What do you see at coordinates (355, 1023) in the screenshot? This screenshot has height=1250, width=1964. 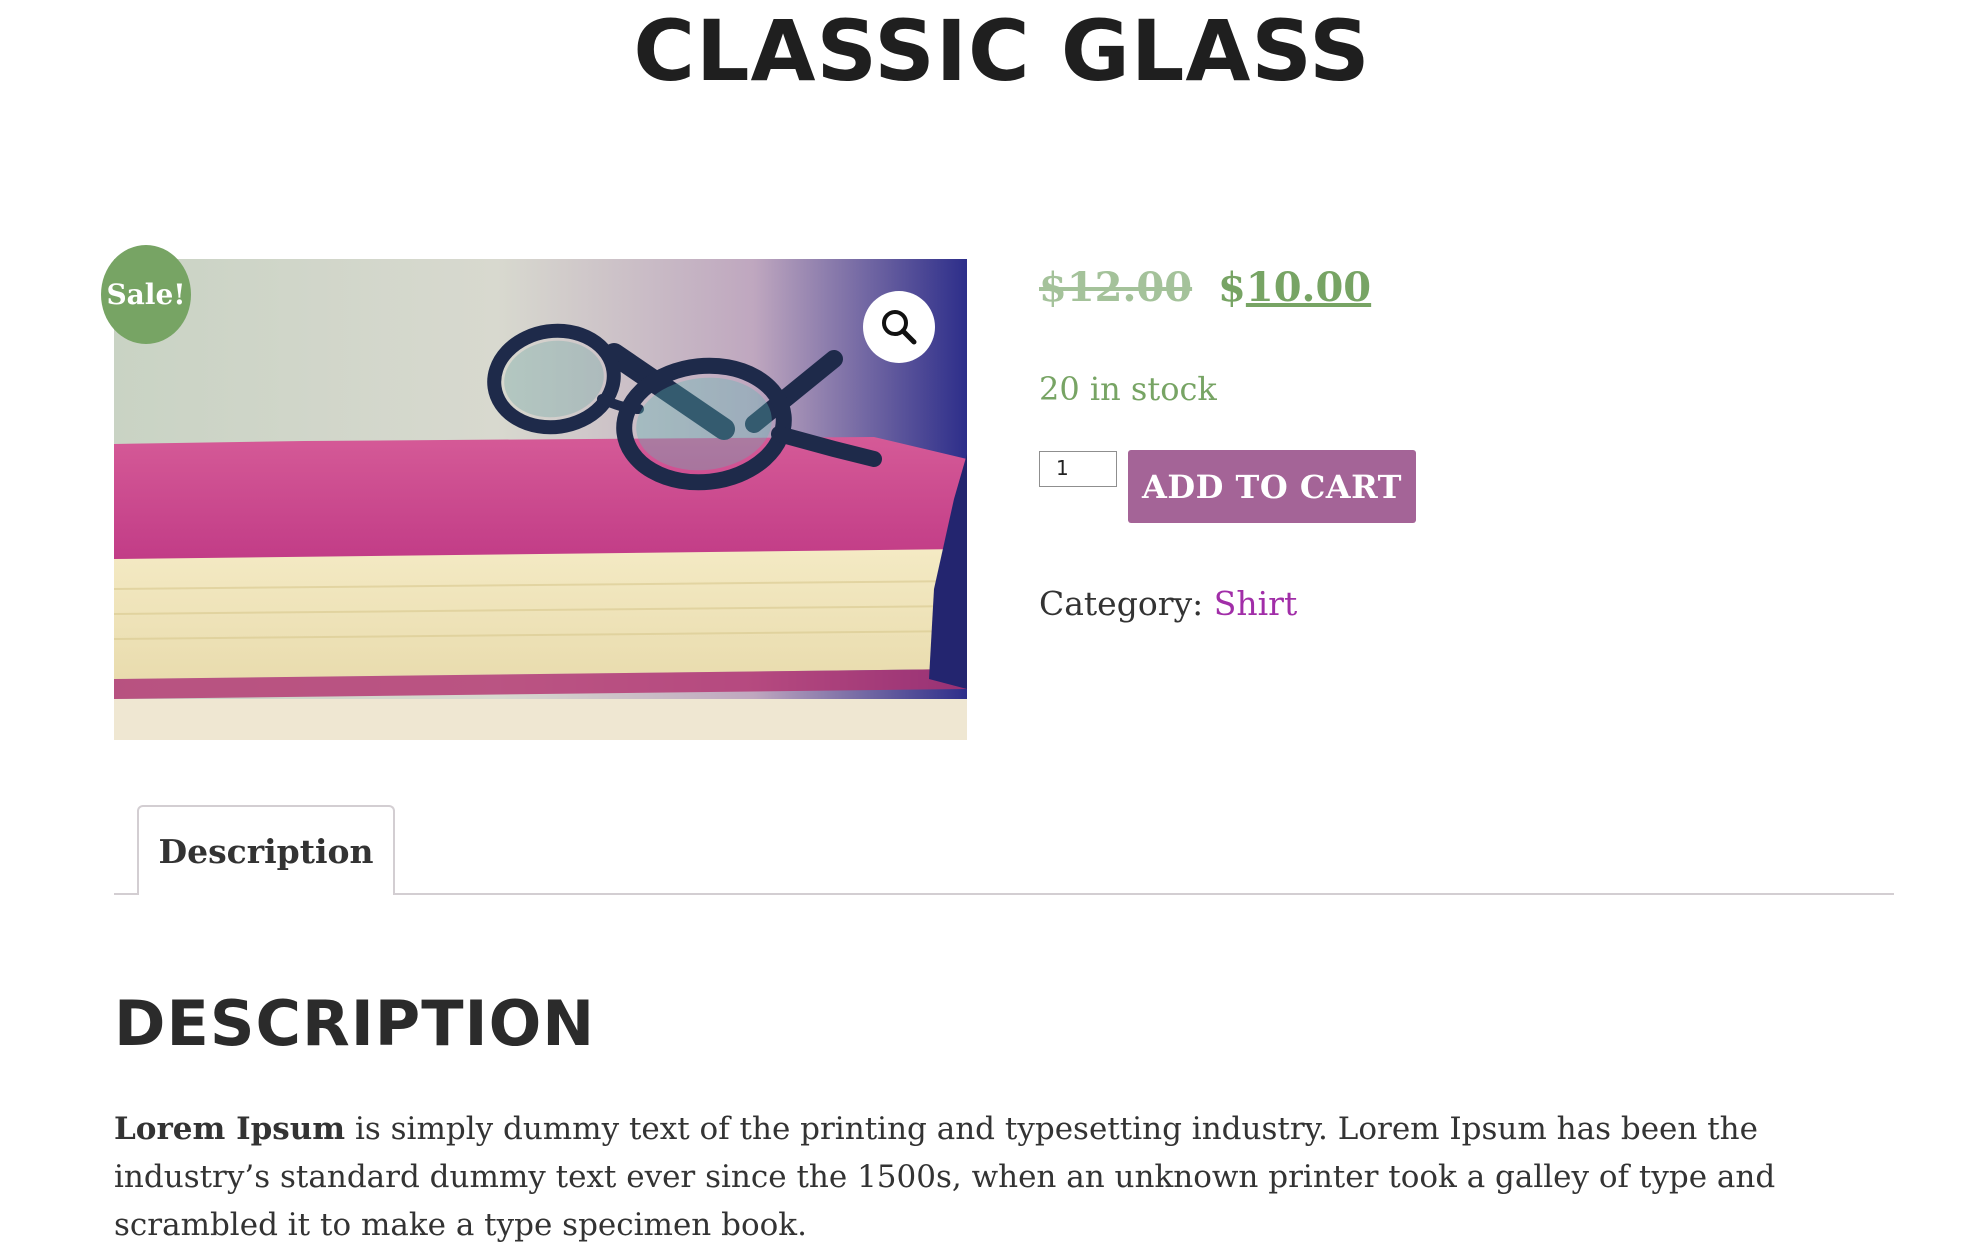 I see `description-heading: DESCRIPTION` at bounding box center [355, 1023].